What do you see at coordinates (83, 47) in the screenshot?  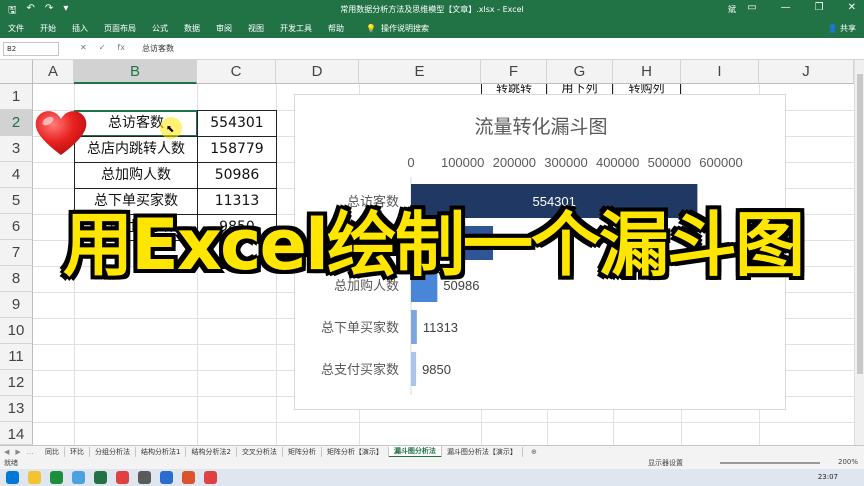 I see `cancel-icon: ✕` at bounding box center [83, 47].